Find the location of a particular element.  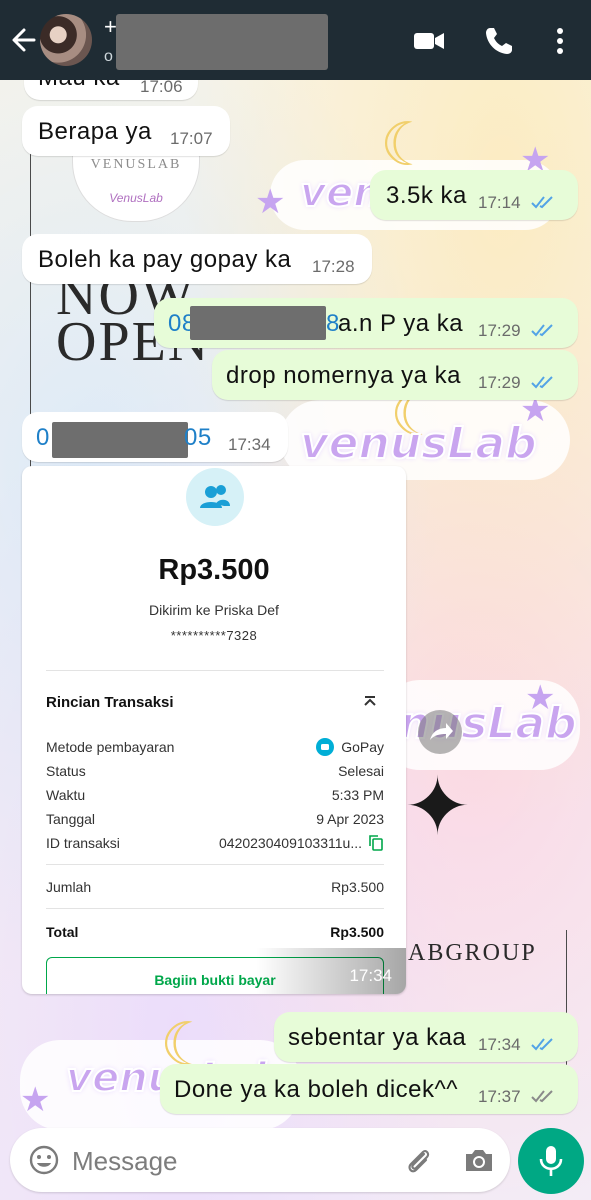

back-arrow-icon is located at coordinates (24, 40).